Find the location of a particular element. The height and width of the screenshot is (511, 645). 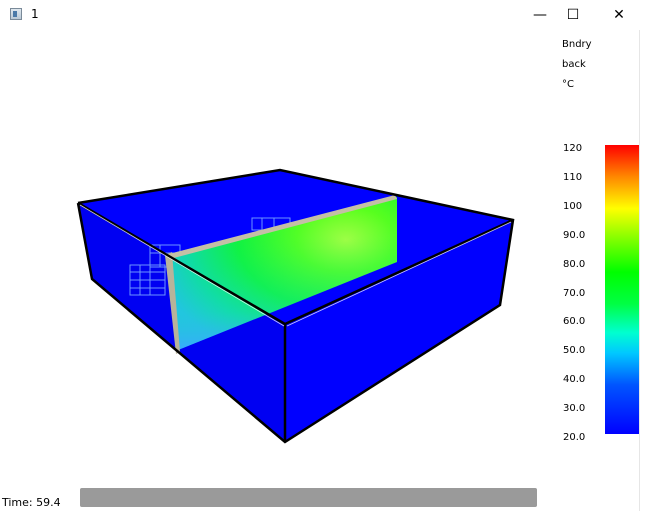

window-title: 1 is located at coordinates (35, 14).